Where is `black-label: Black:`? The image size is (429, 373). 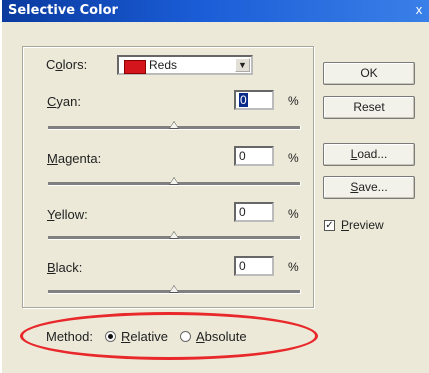 black-label: Black: is located at coordinates (65, 267).